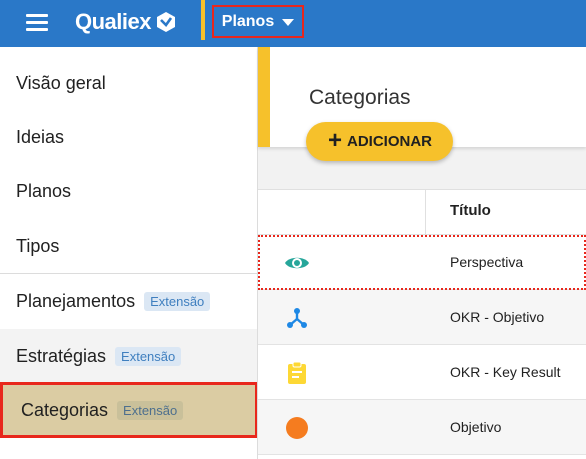 This screenshot has width=586, height=459. What do you see at coordinates (38, 245) in the screenshot?
I see `sidebar-item-label: Tipos` at bounding box center [38, 245].